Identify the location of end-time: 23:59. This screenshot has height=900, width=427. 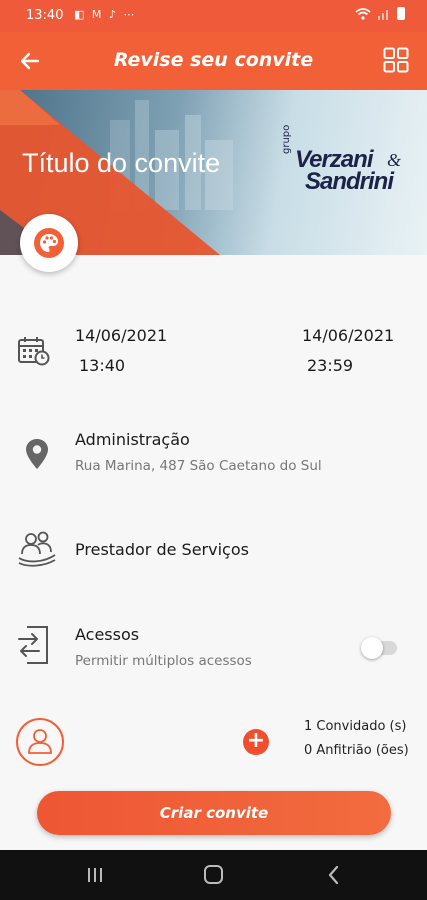
(330, 365).